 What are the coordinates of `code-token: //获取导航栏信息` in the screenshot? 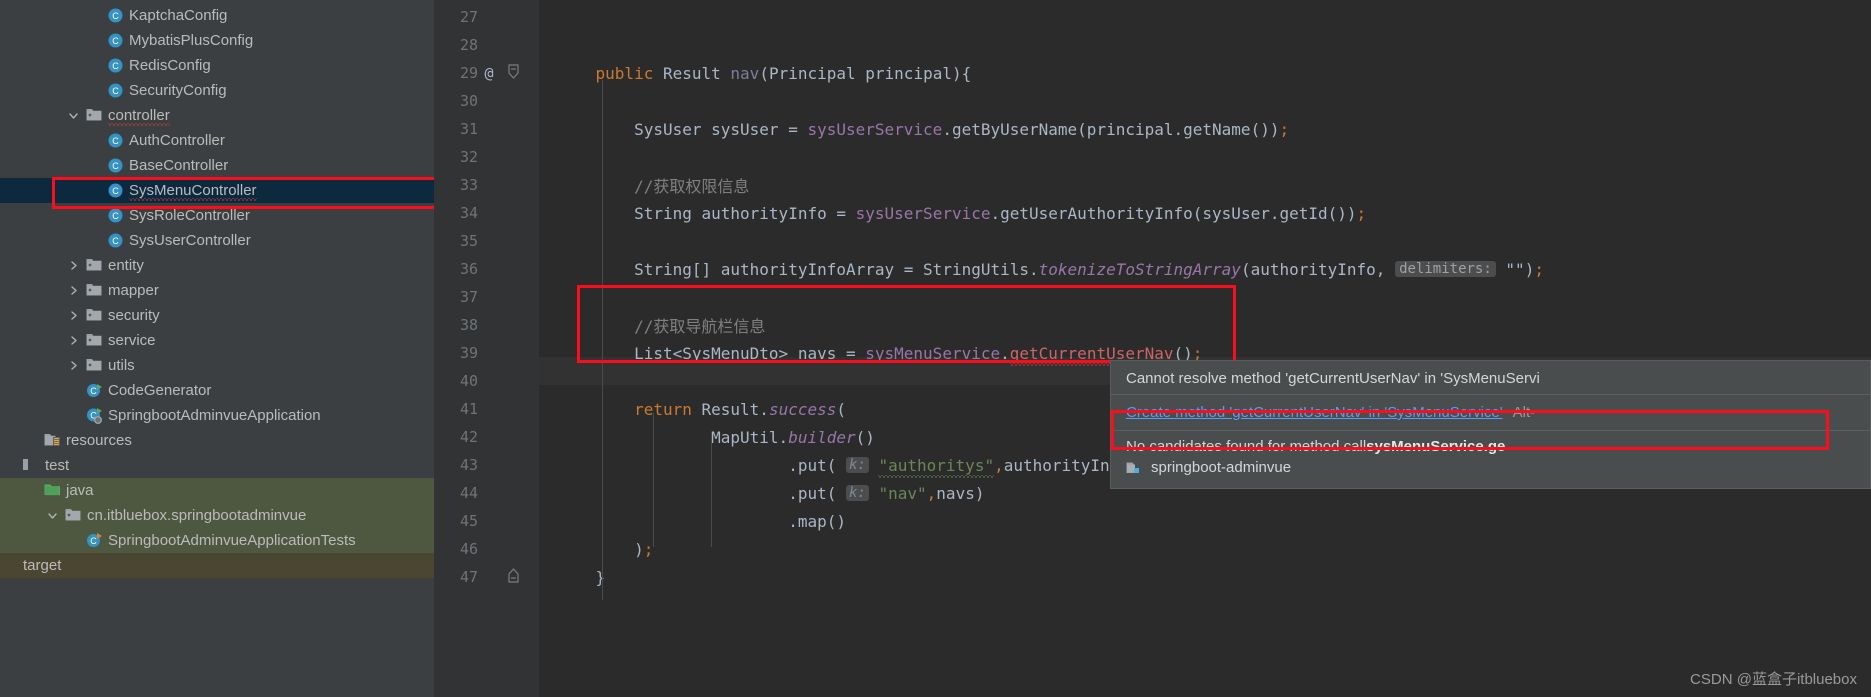 It's located at (661, 326).